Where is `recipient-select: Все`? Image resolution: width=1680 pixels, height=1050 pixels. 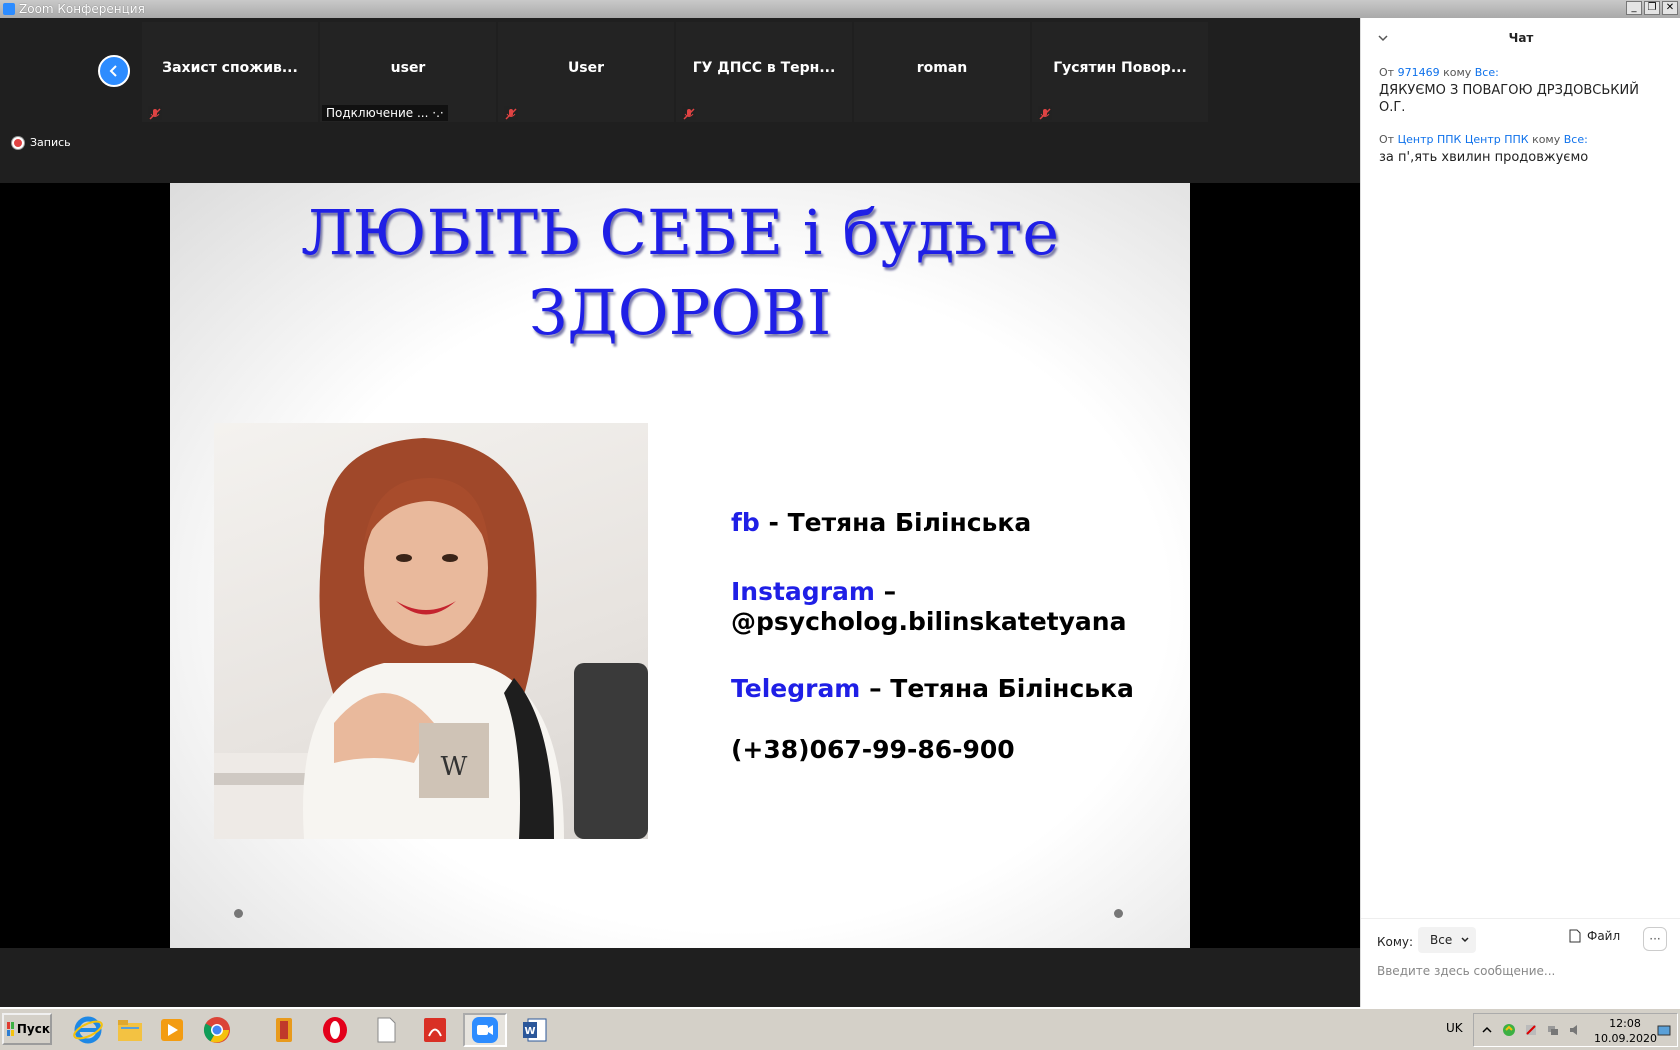 recipient-select: Все is located at coordinates (1447, 940).